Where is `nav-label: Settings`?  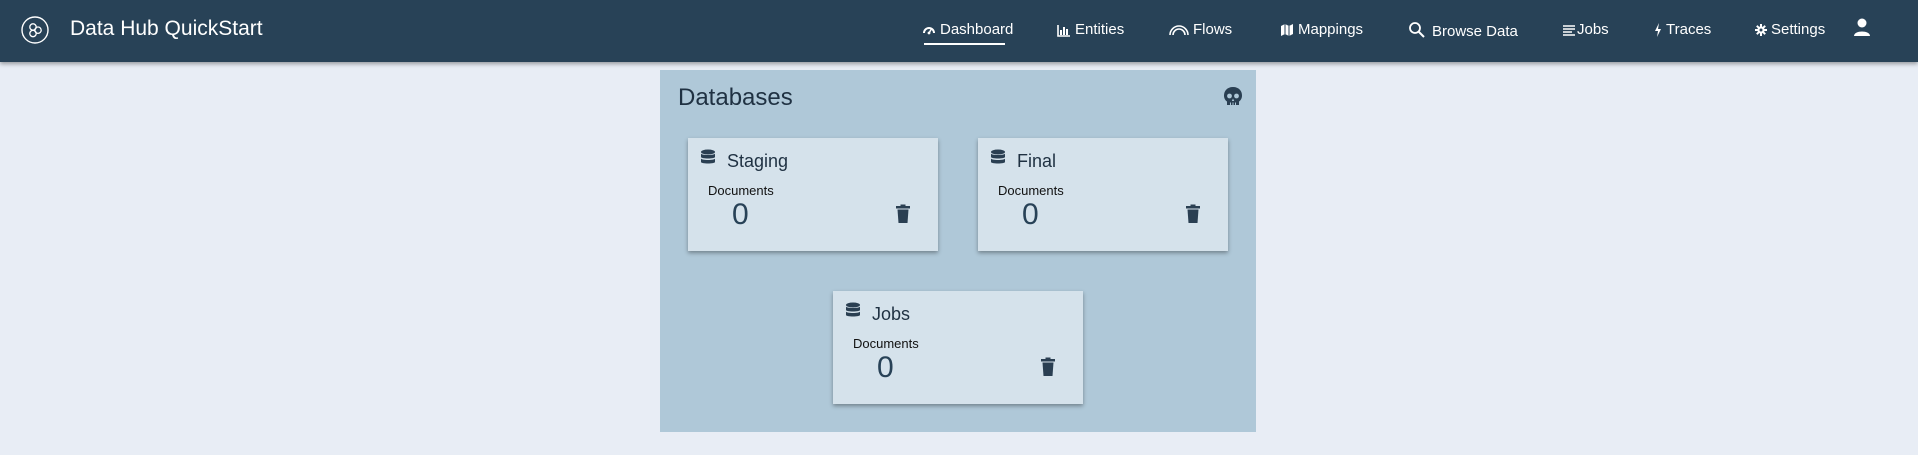 nav-label: Settings is located at coordinates (1798, 29).